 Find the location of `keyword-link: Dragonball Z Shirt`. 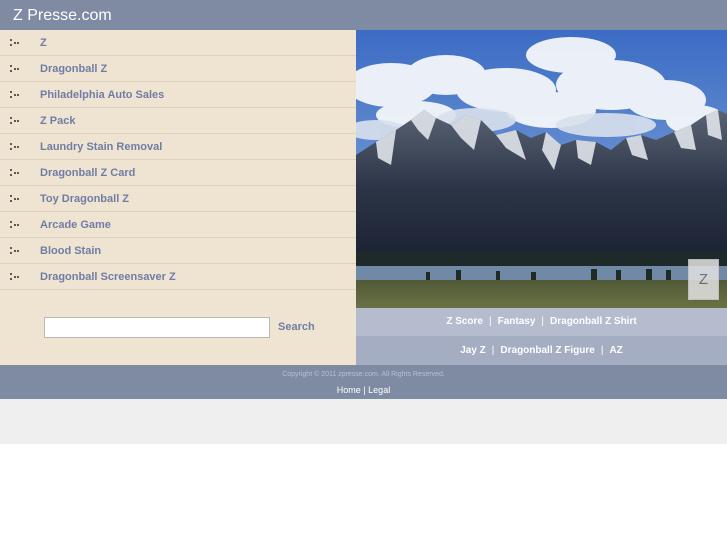

keyword-link: Dragonball Z Shirt is located at coordinates (593, 321).